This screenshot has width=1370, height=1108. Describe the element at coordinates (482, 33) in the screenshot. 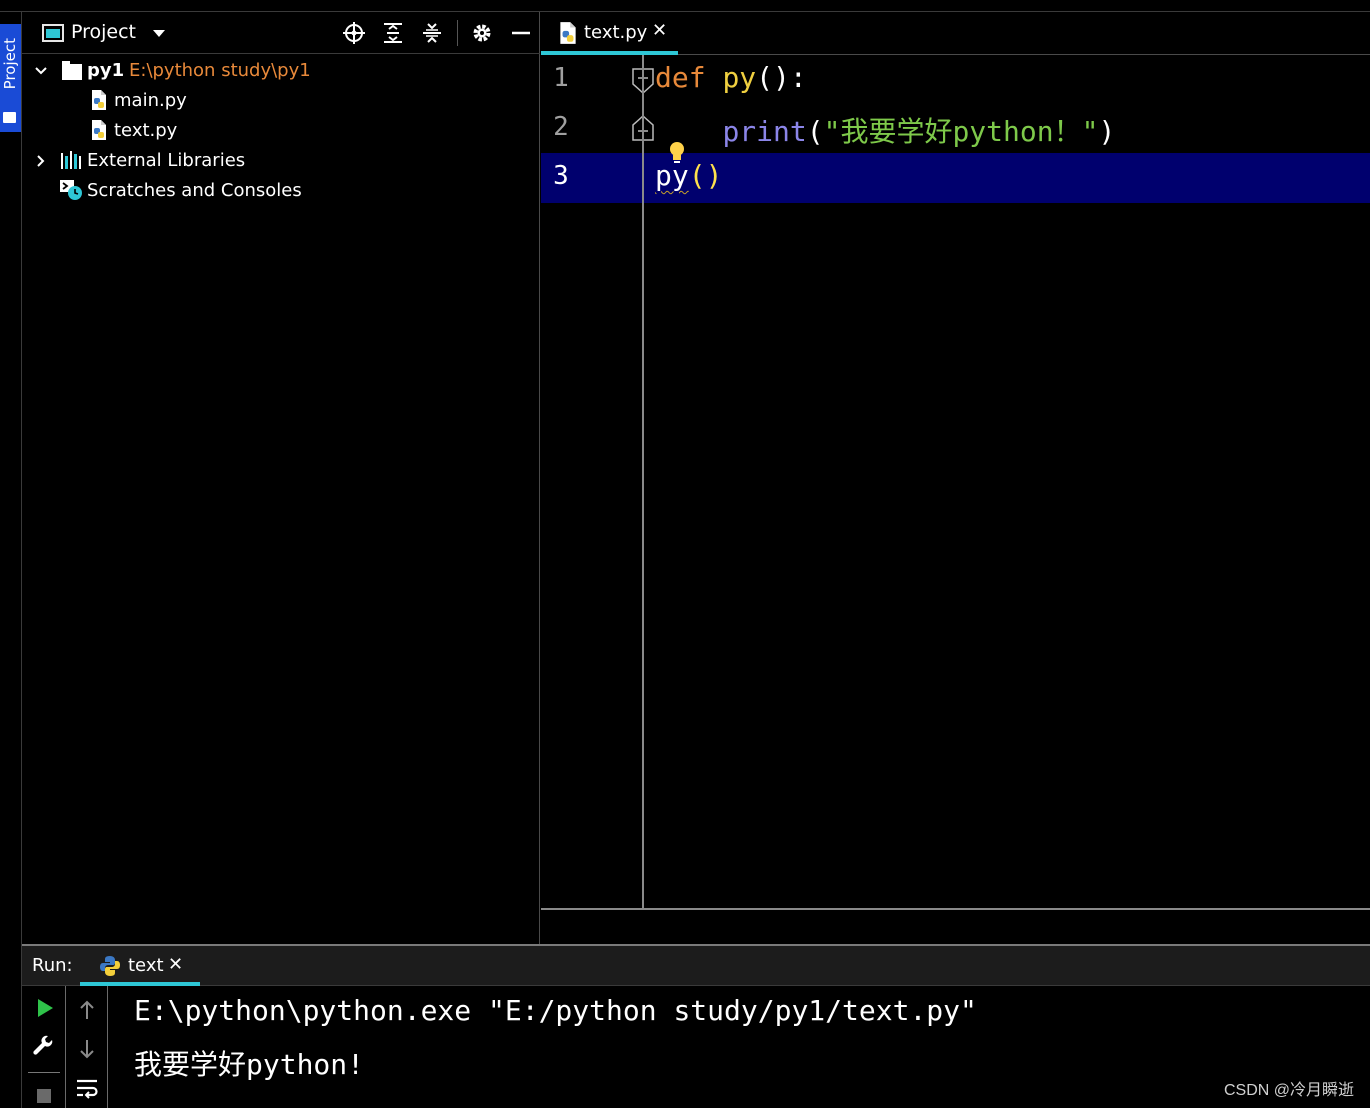

I see `gear-icon` at that location.